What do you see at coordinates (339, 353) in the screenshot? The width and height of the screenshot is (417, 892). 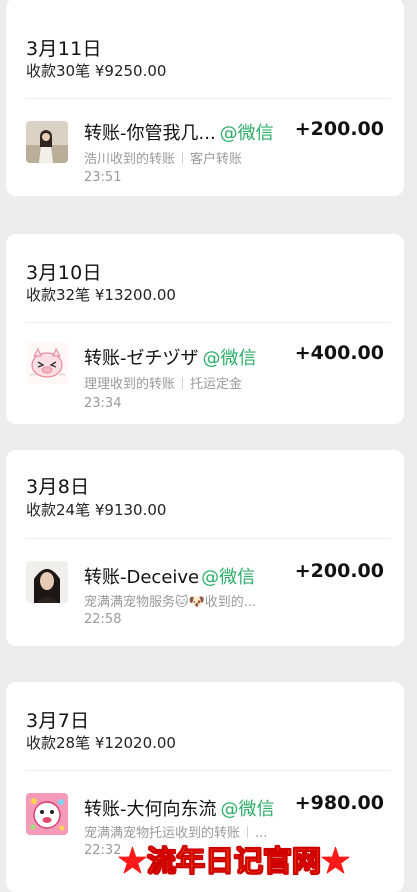 I see `transaction-amount: +400.00` at bounding box center [339, 353].